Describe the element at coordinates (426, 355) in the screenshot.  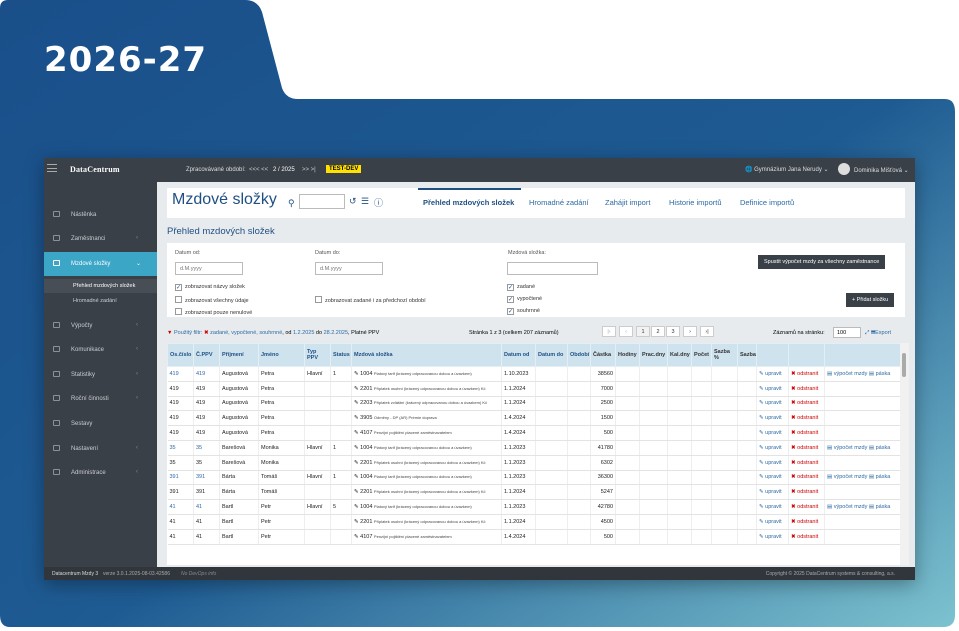
I see `column-header: Mzdová složka` at that location.